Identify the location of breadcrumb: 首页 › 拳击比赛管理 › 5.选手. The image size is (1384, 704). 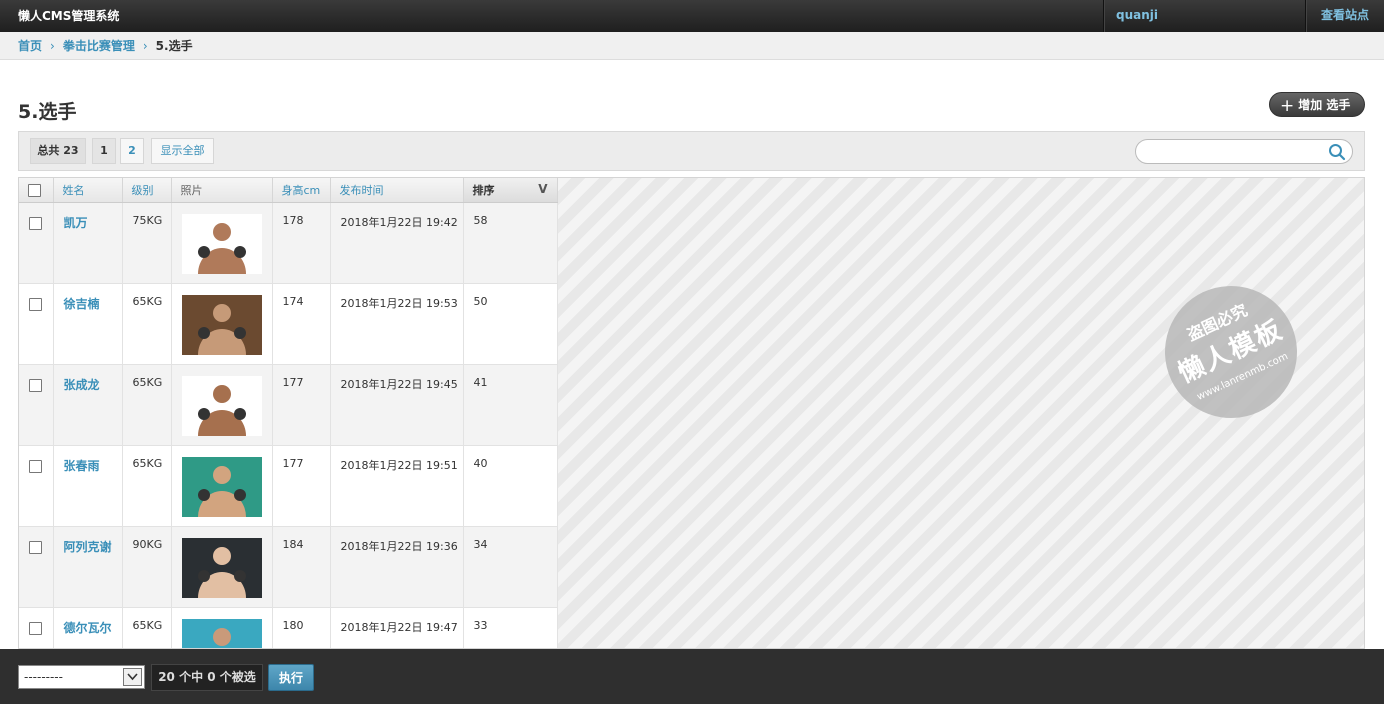
(692, 46).